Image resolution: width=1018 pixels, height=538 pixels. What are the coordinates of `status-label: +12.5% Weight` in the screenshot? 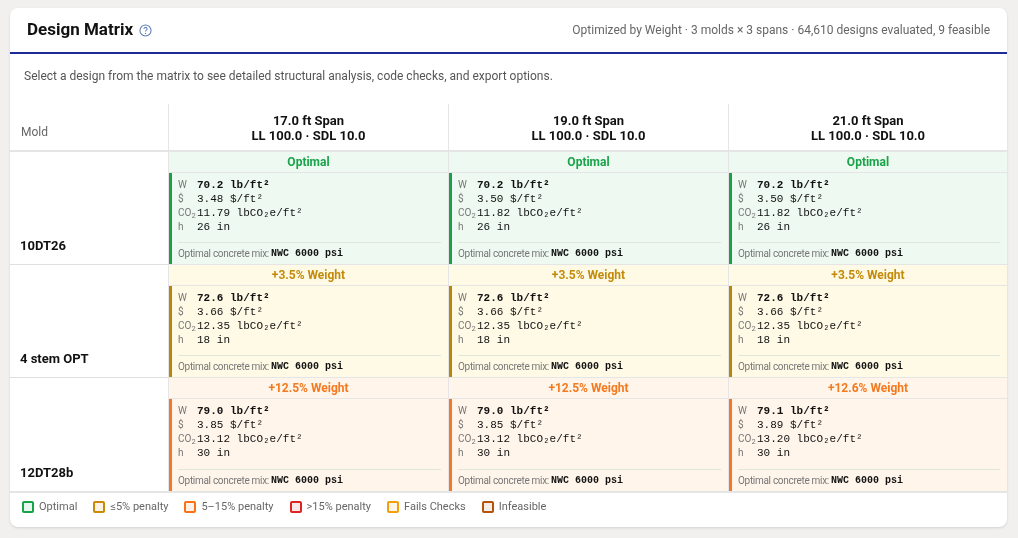 It's located at (308, 388).